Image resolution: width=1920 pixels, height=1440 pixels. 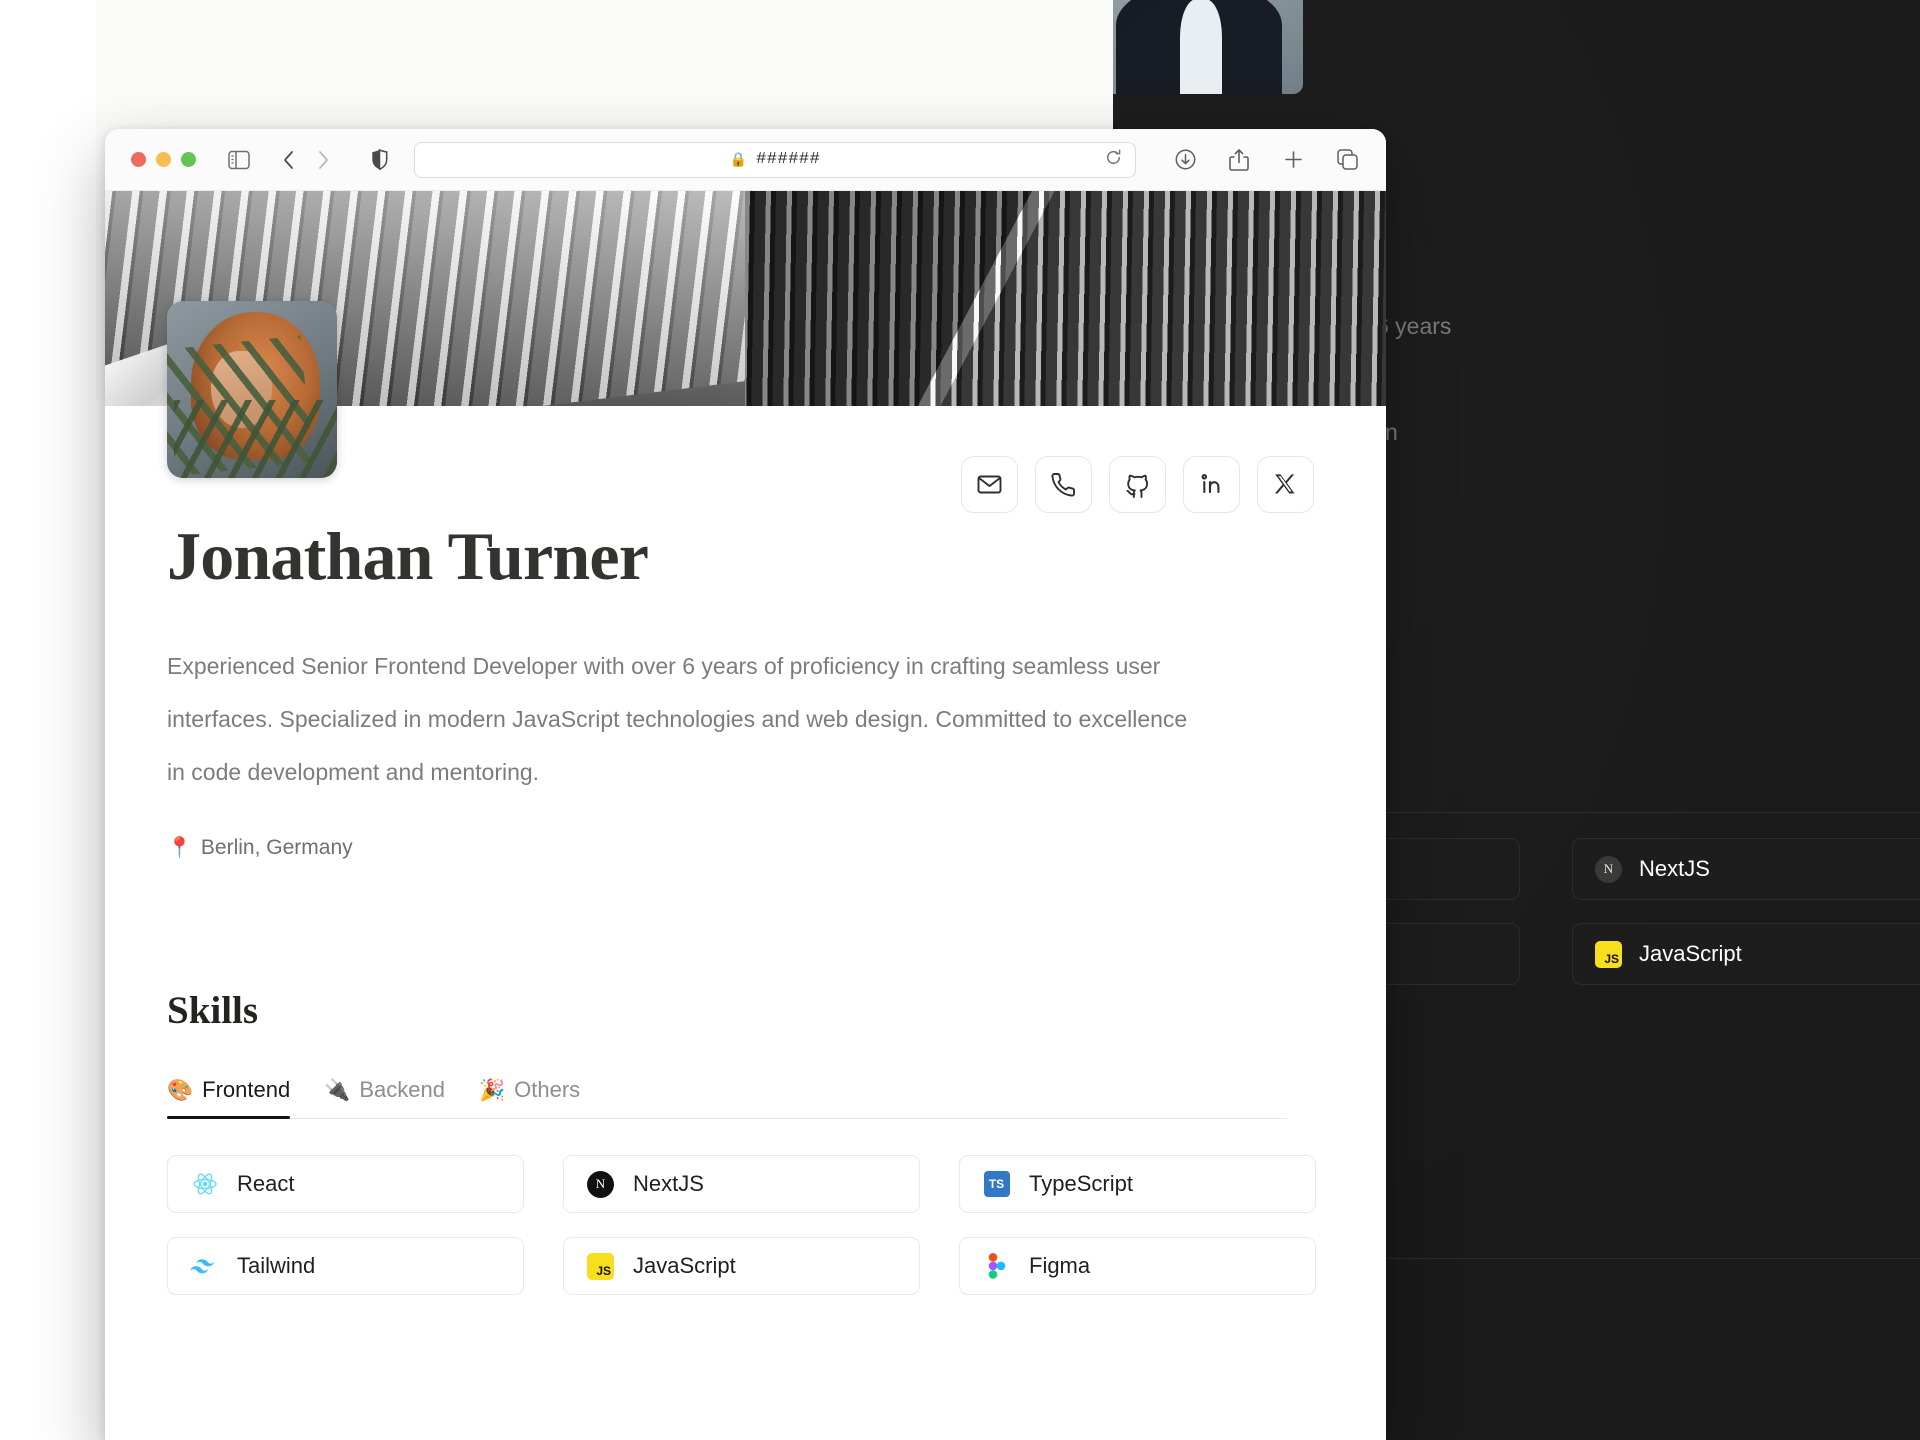 I want to click on social-links, so click(x=1137, y=484).